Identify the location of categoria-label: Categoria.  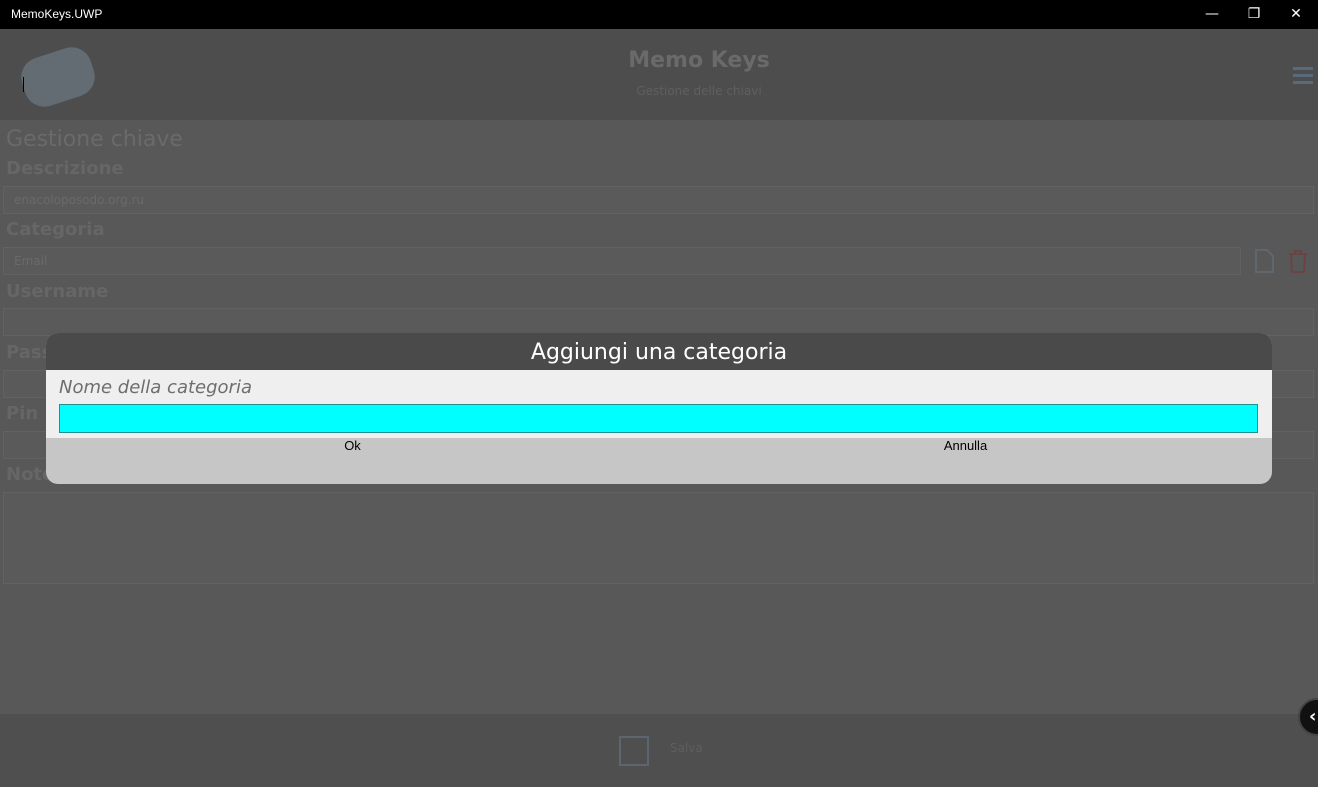
(55, 229).